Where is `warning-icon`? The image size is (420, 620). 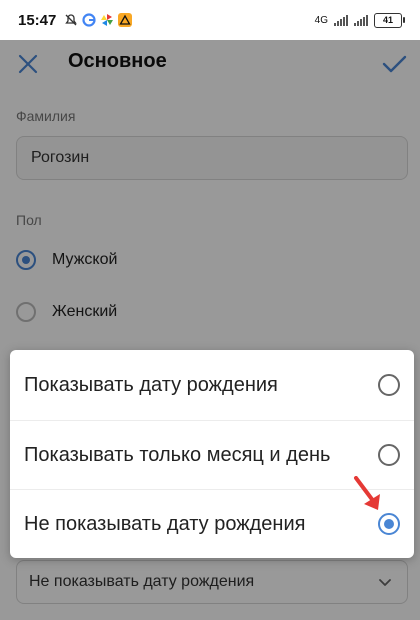 warning-icon is located at coordinates (125, 20).